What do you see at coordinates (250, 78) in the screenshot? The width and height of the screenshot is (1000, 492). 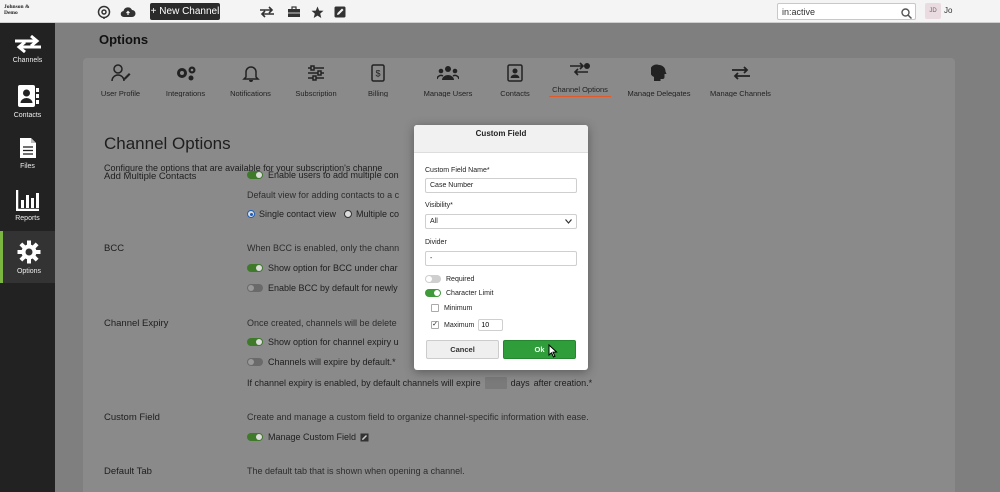 I see `tab-notifications: Notifications` at bounding box center [250, 78].